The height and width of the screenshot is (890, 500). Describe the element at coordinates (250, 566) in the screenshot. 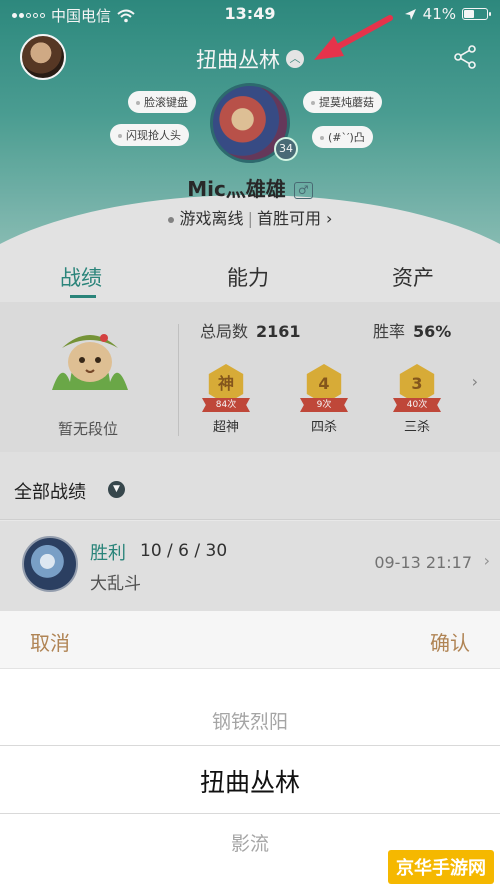

I see `match-row: 胜利 10 / 6 / 30 大乱斗 09-13 21:17 ›` at that location.